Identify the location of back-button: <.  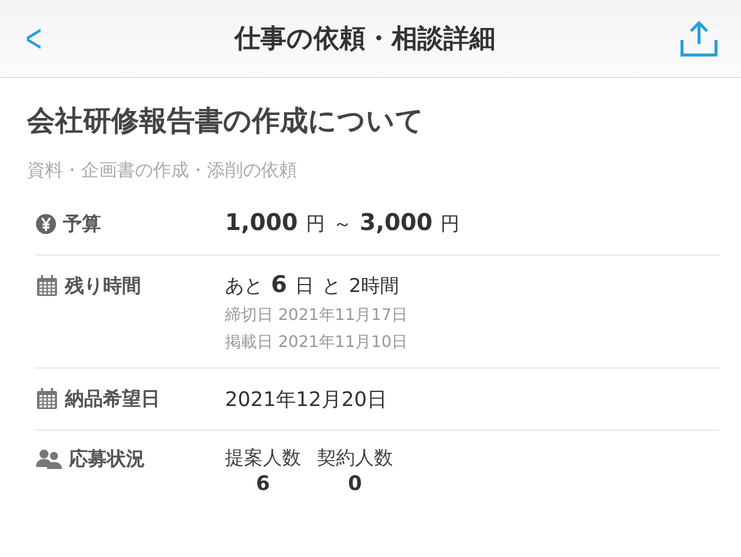
(33, 38).